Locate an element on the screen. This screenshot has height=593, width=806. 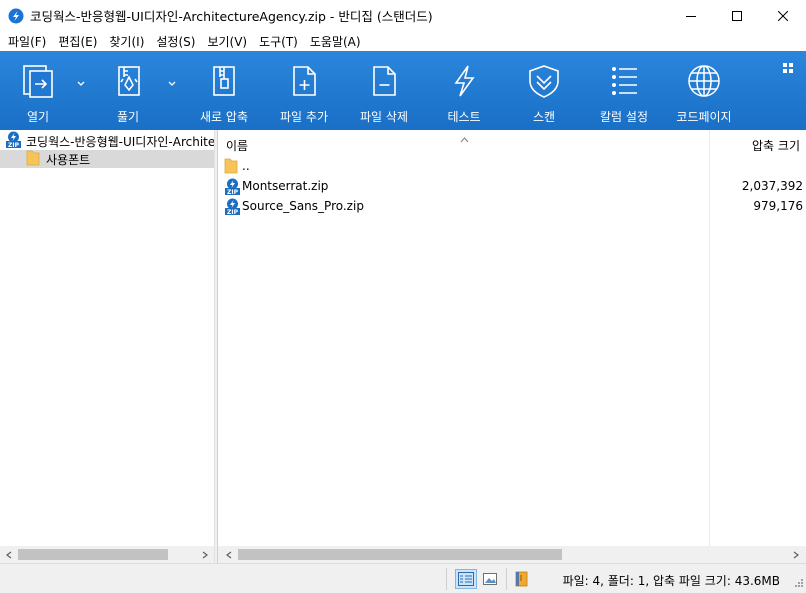
status-bar: 파일: 4, 폴더: 1, 압축 파일 크기: 43.6MB is located at coordinates (403, 578).